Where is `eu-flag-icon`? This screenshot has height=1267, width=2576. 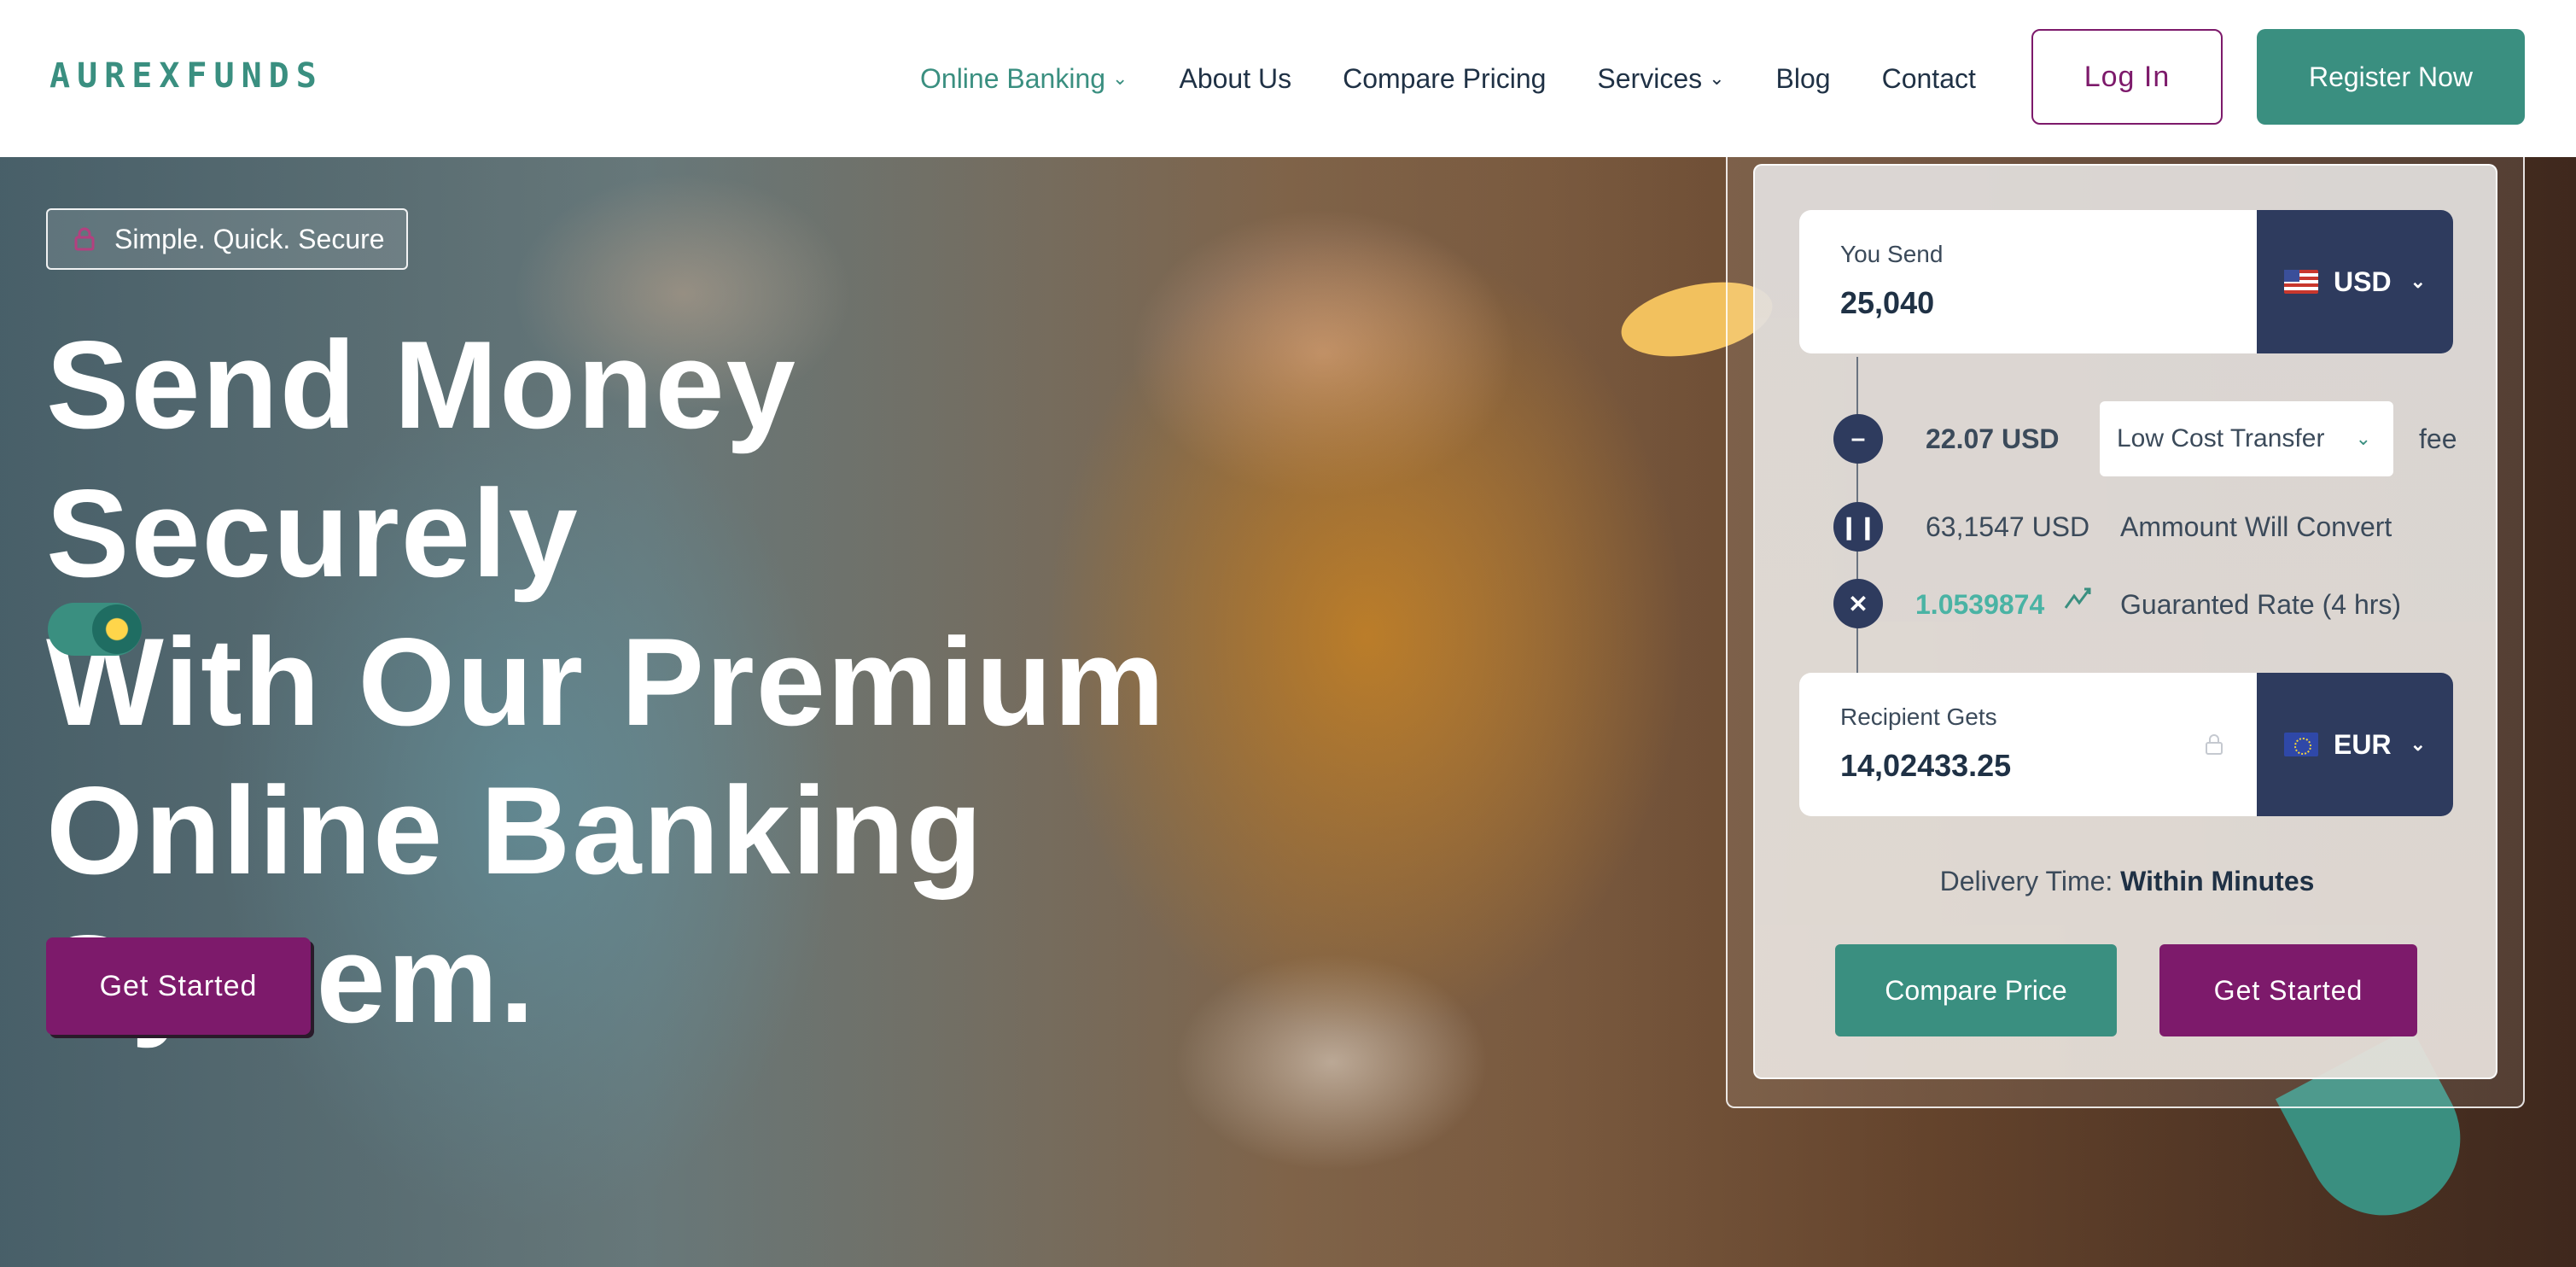
eu-flag-icon is located at coordinates (2301, 744).